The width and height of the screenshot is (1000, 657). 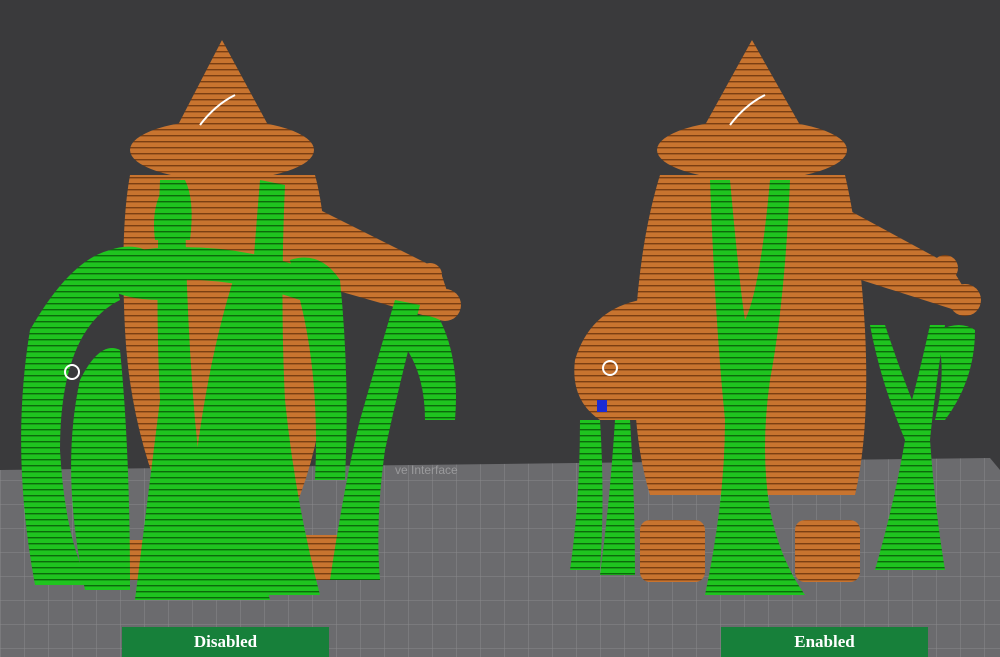 What do you see at coordinates (426, 470) in the screenshot?
I see `bed-label: ve Interface` at bounding box center [426, 470].